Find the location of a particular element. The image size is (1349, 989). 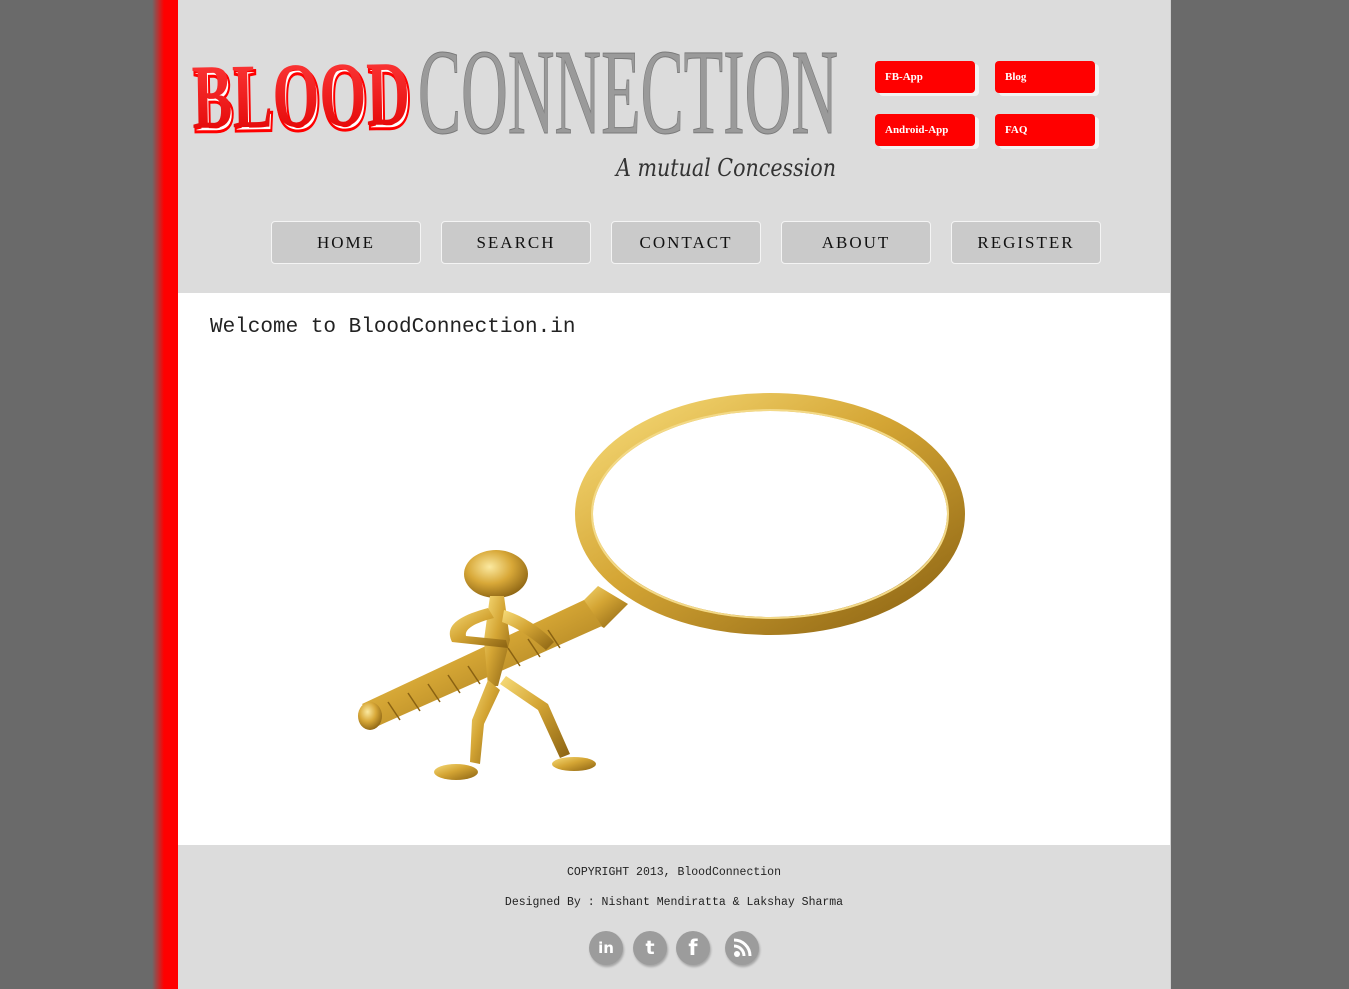

nav-search-button: SEARCH is located at coordinates (516, 242).